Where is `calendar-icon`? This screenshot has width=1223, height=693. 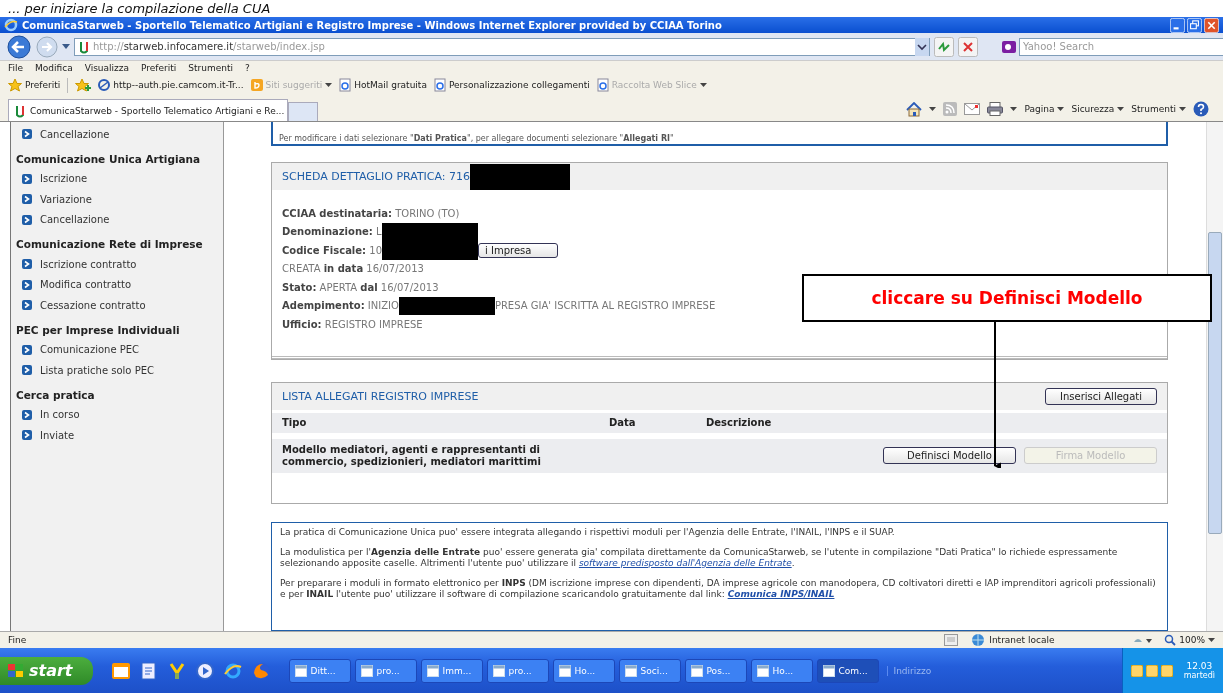 calendar-icon is located at coordinates (120, 670).